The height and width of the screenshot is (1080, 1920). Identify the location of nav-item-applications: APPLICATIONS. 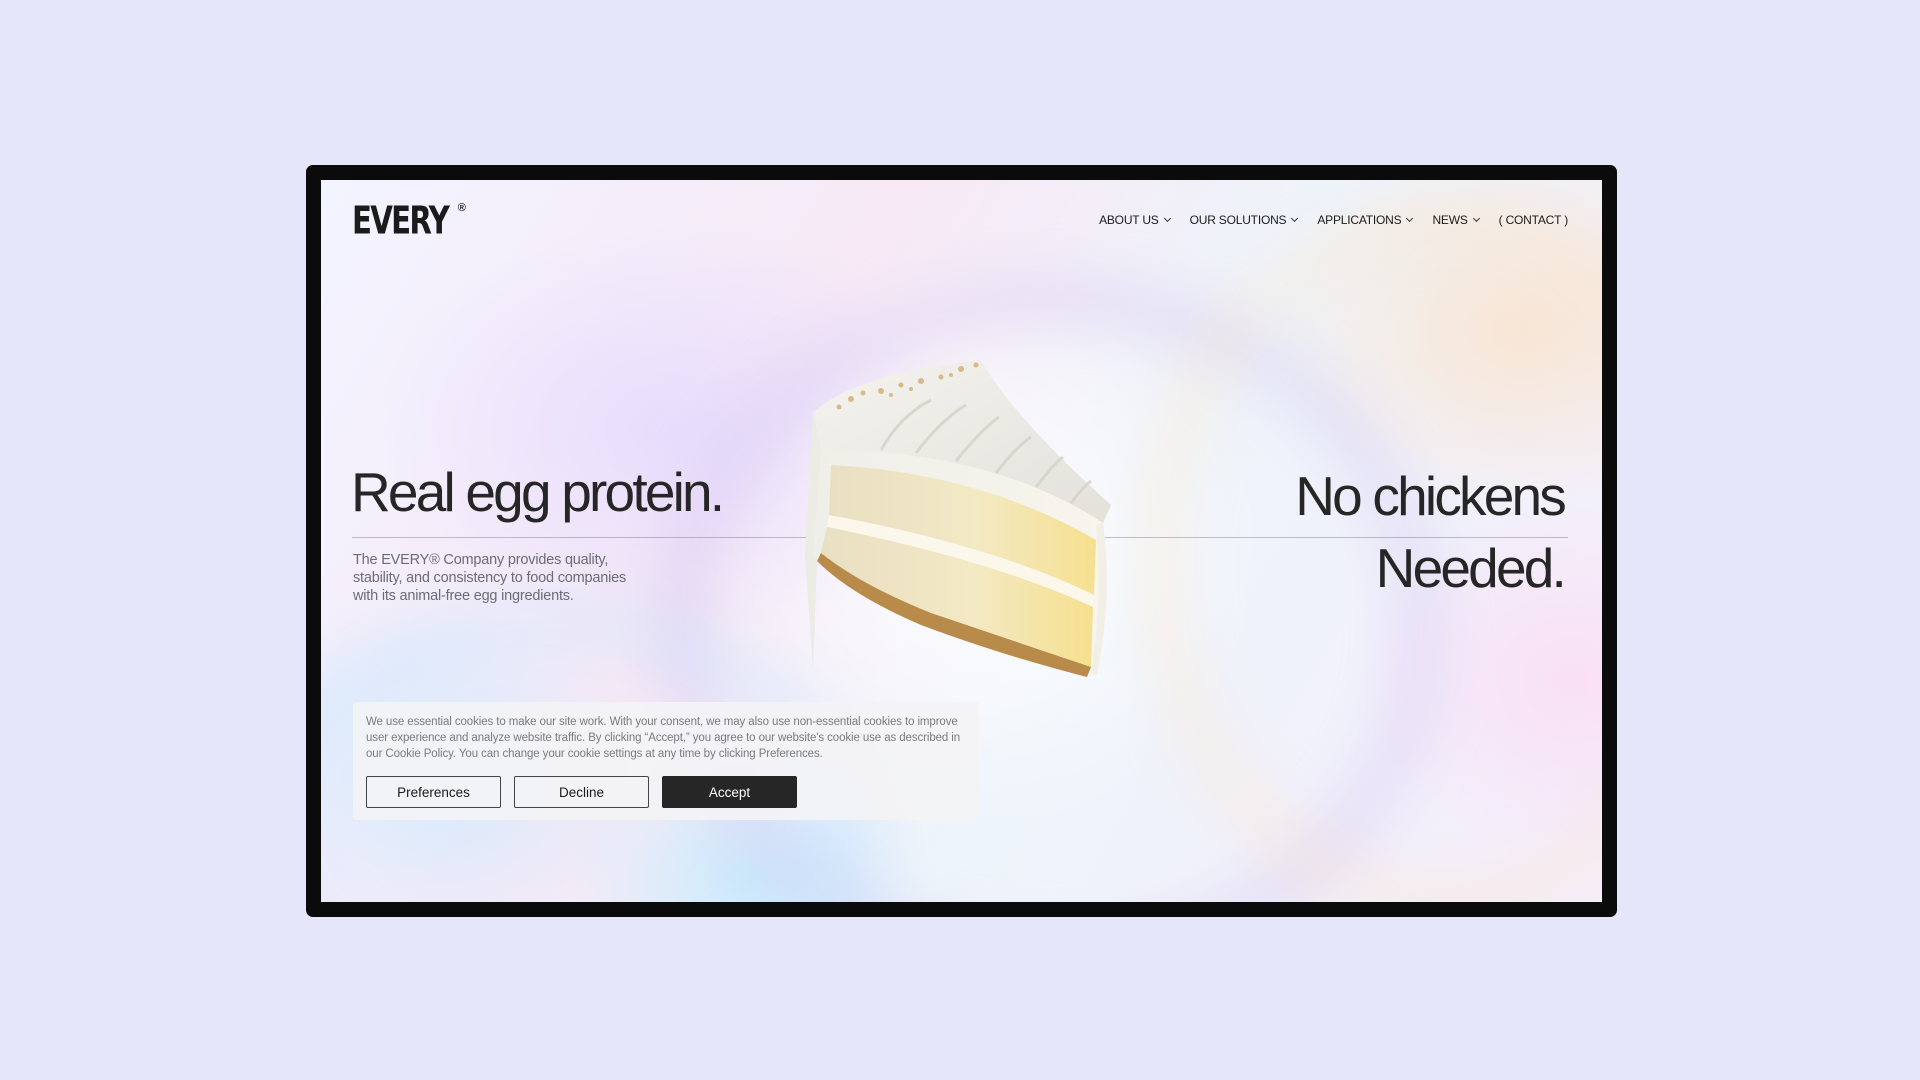
(1365, 220).